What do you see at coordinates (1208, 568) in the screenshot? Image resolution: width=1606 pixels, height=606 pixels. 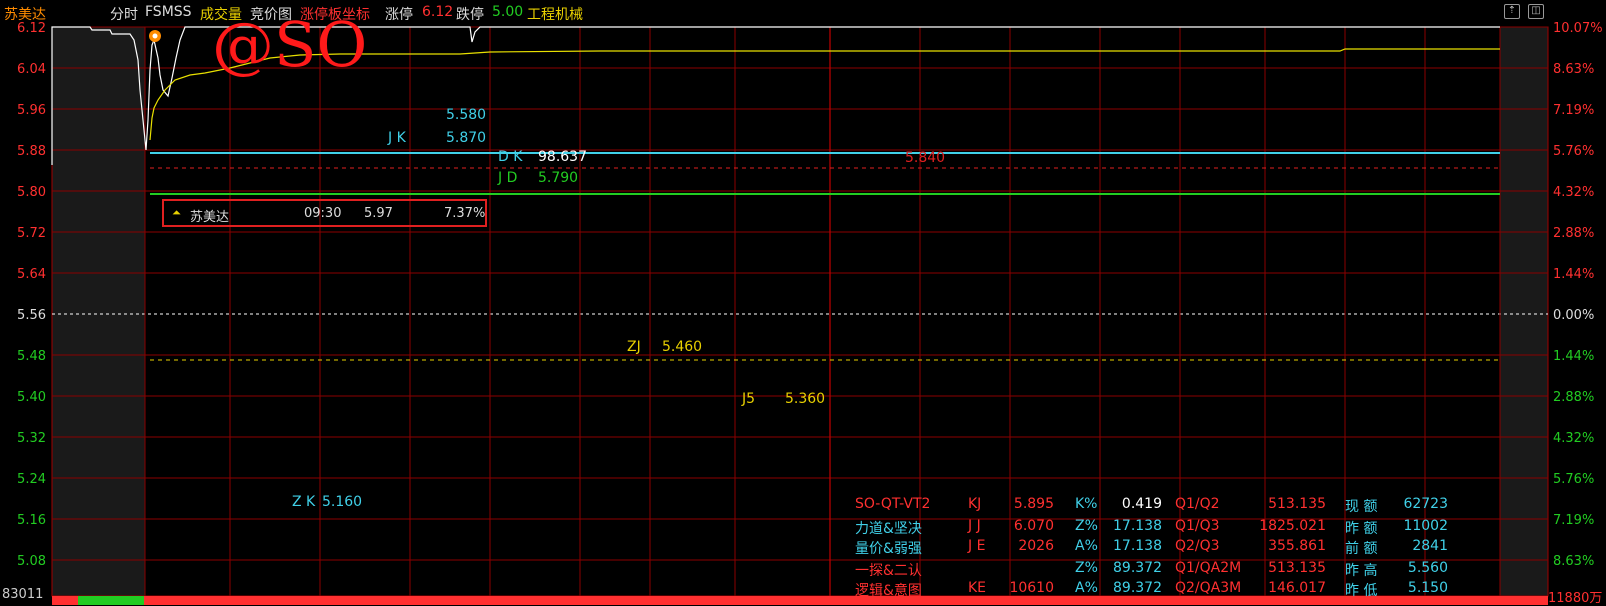 I see `stat-r4-c5: Q1/QA2M` at bounding box center [1208, 568].